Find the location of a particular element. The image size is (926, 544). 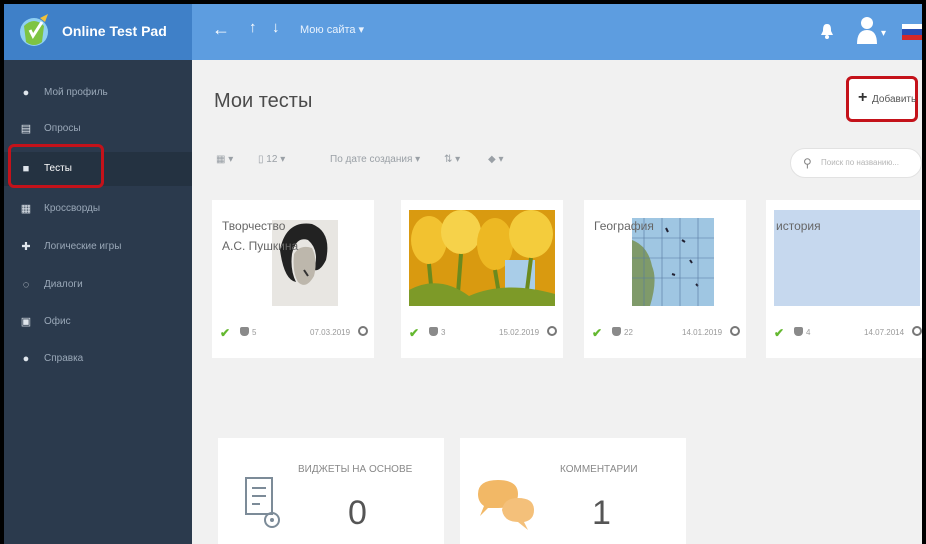

search-icon: ⚲ is located at coordinates (807, 163).